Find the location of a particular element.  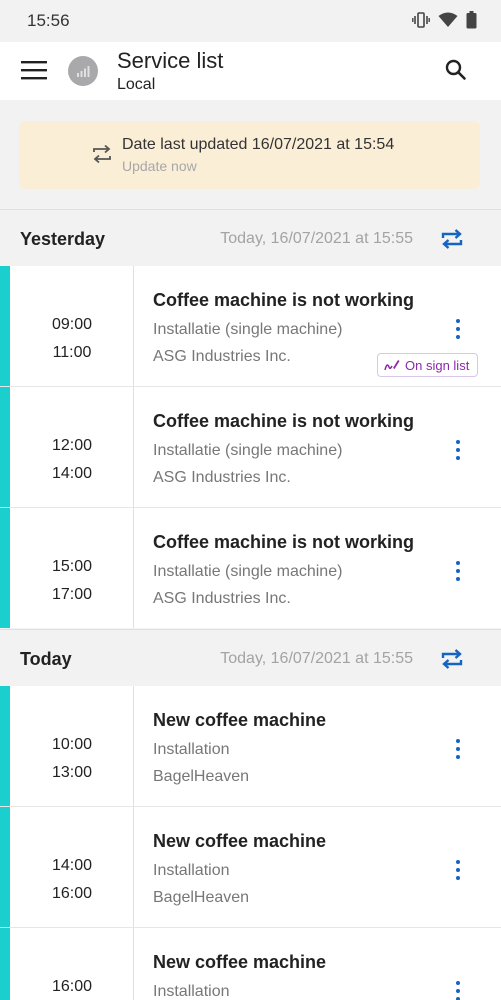

start-time: 14:00 is located at coordinates (72, 865).